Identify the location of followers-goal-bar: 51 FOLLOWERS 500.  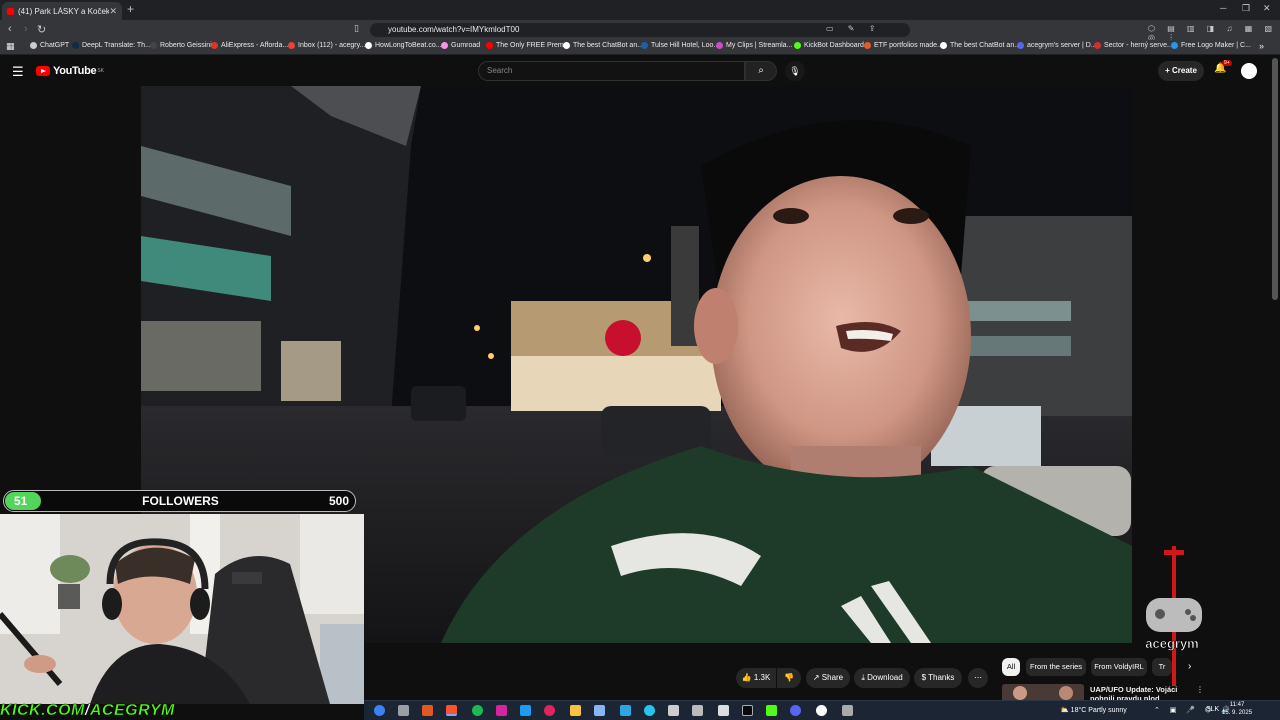
(179, 501).